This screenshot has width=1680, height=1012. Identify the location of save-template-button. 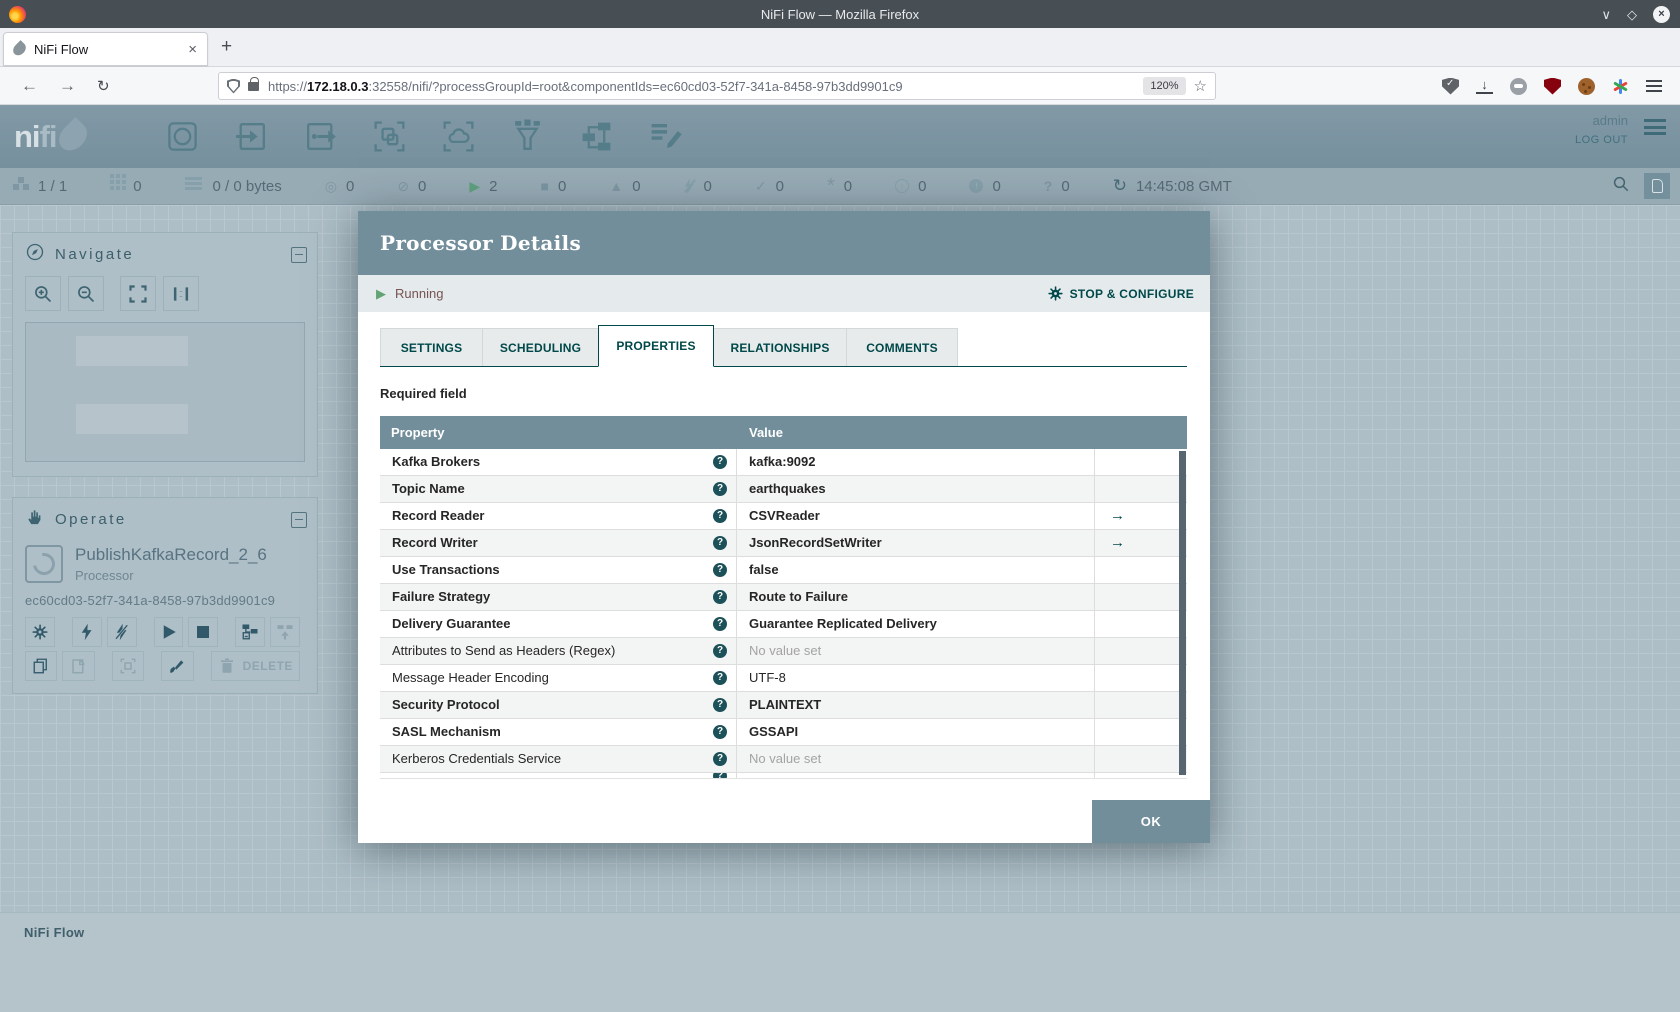
(250, 632).